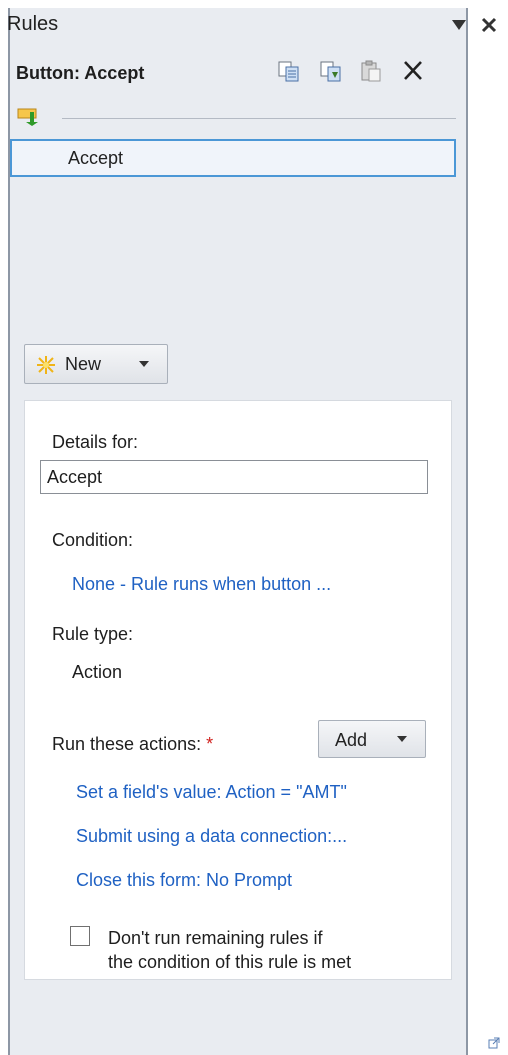  What do you see at coordinates (97, 672) in the screenshot?
I see `rule-type-value: Action` at bounding box center [97, 672].